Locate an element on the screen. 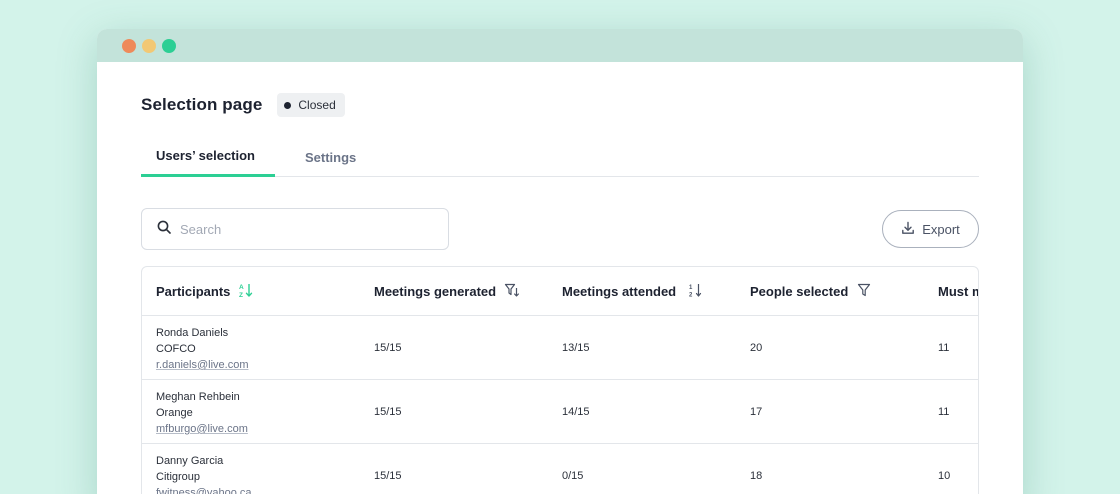 The height and width of the screenshot is (494, 1120). participant-cell: Ronda Daniels COFCO r.daniels@live.com is located at coordinates (202, 349).